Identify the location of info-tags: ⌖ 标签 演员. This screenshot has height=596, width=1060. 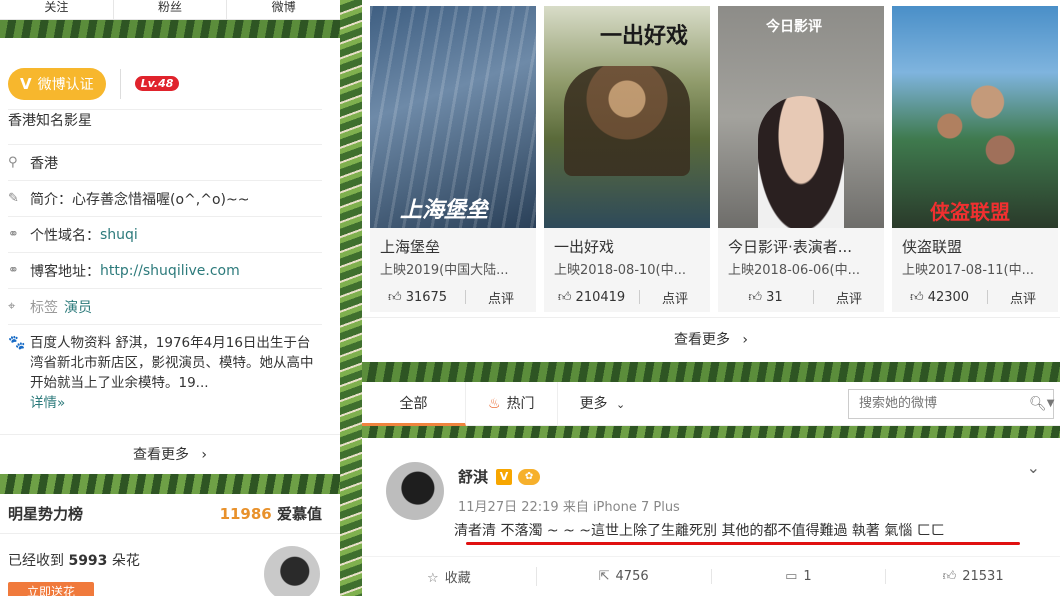
(165, 307).